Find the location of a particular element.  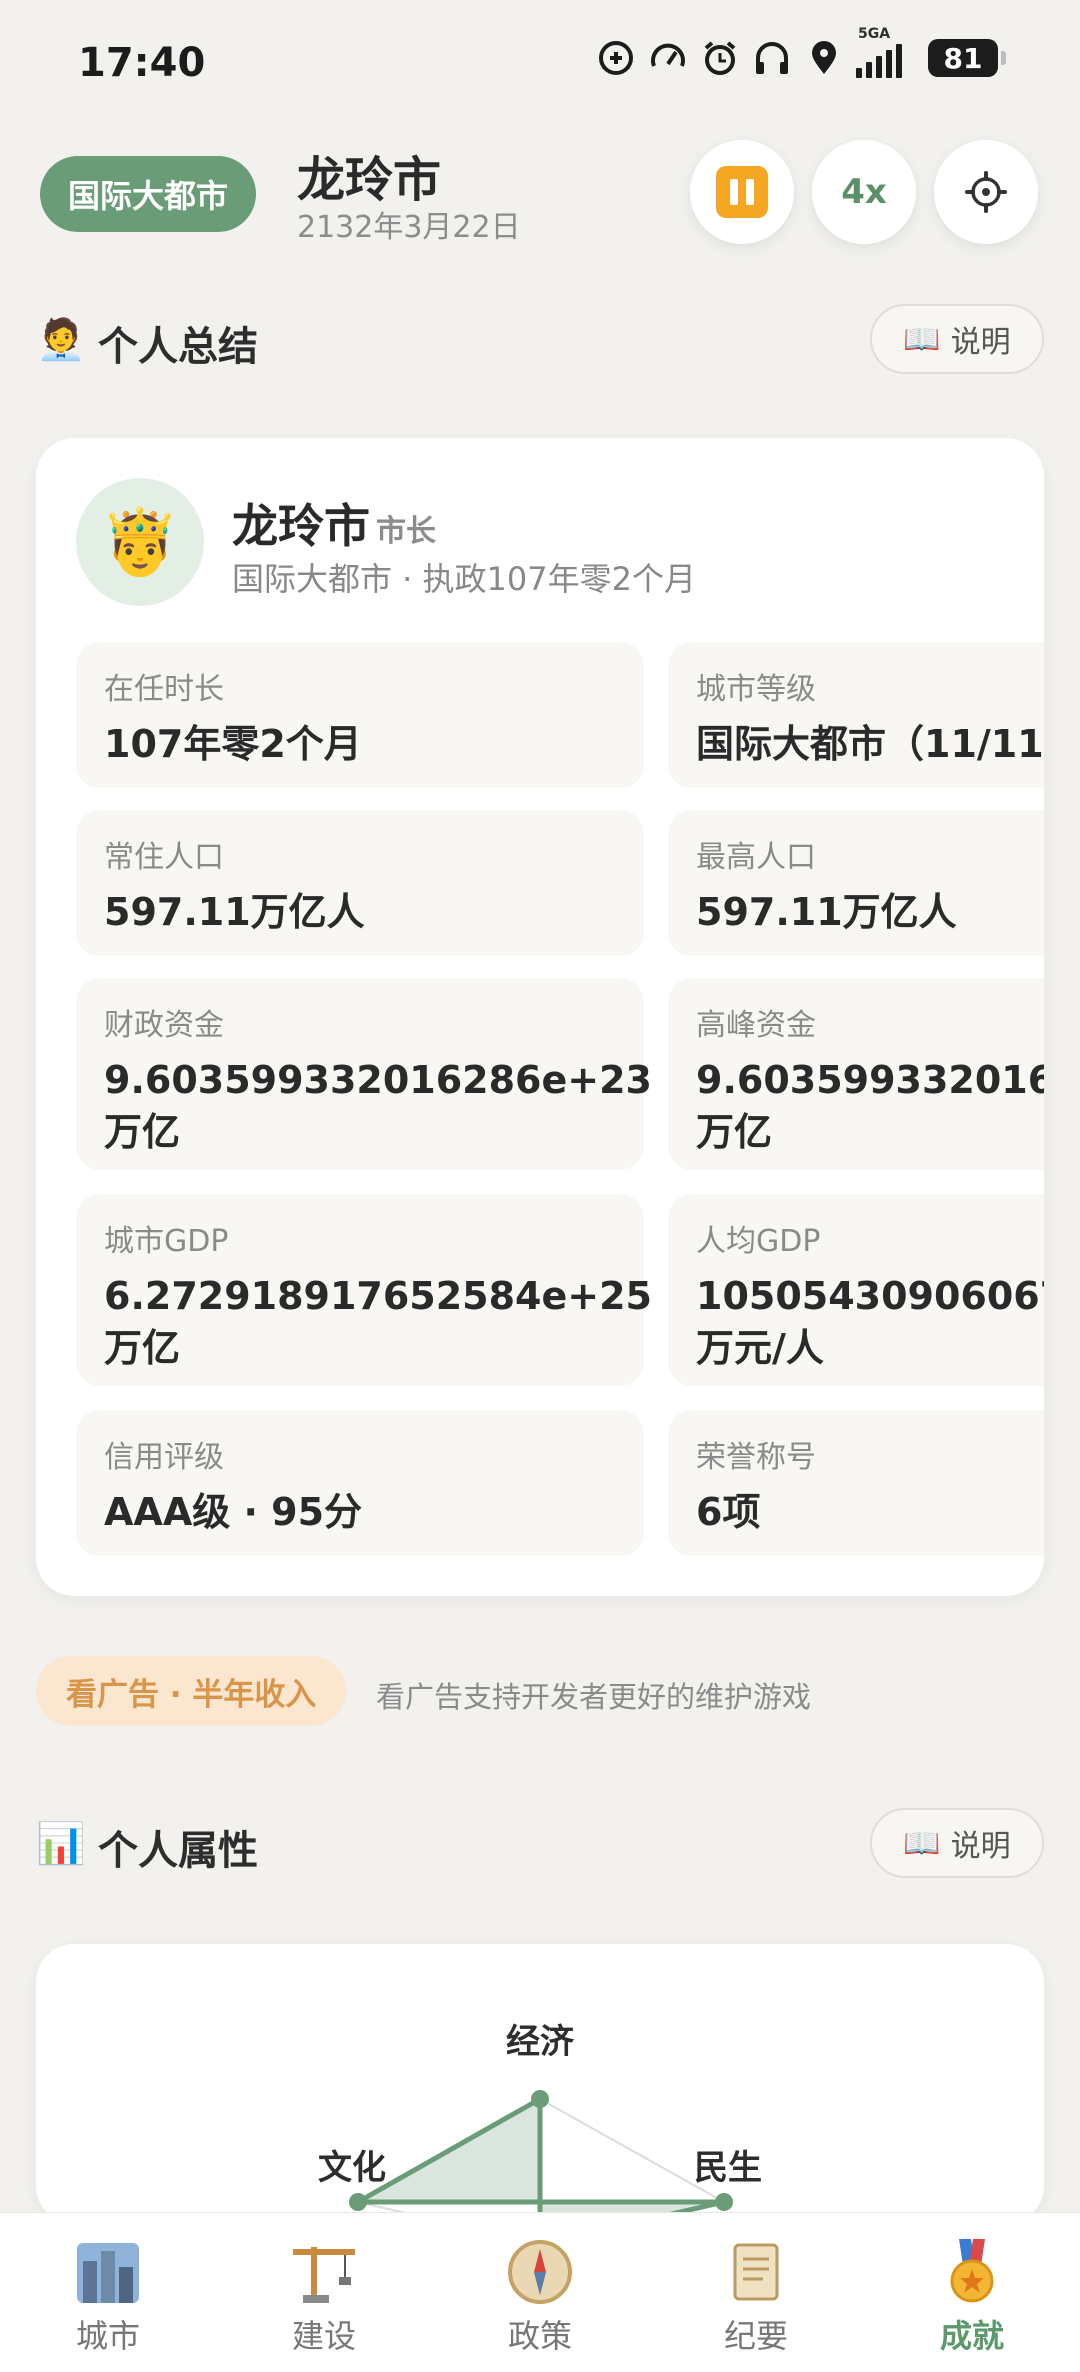

city-icon is located at coordinates (108, 2273).